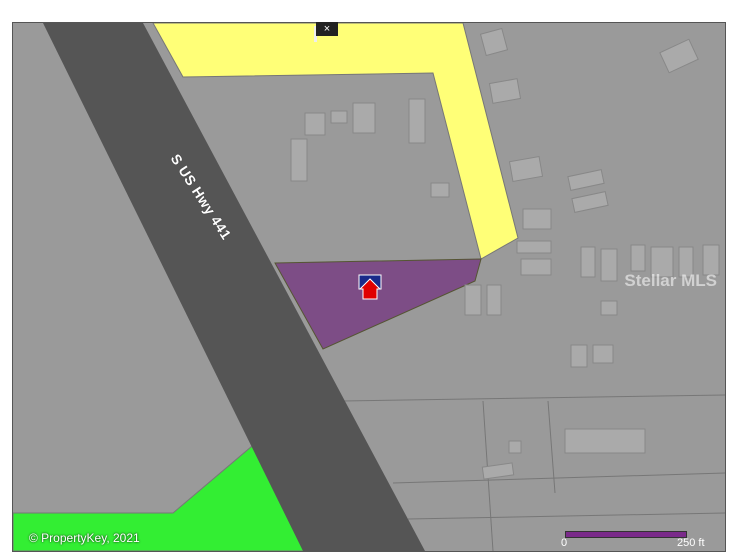 This screenshot has height=560, width=737. Describe the element at coordinates (84, 538) in the screenshot. I see `copyright-text: © PropertyKey, 2021` at that location.